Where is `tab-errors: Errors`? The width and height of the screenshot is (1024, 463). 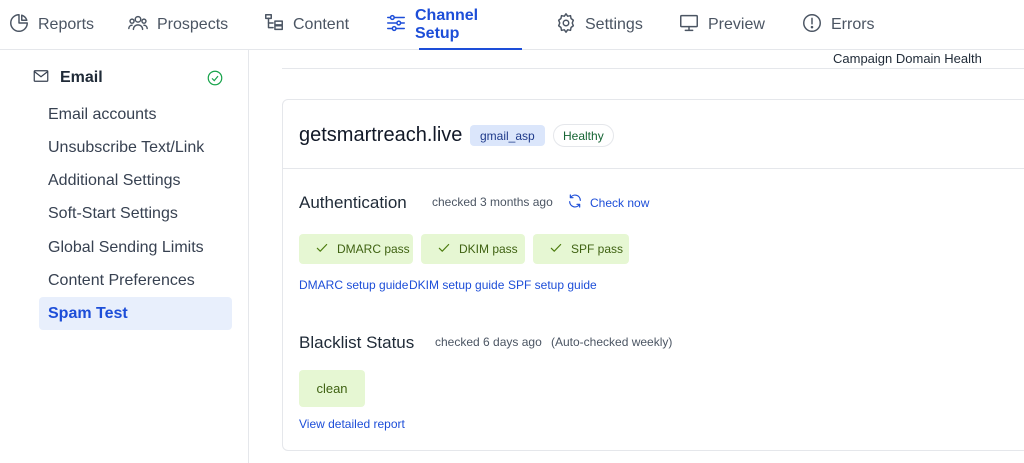
tab-errors: Errors is located at coordinates (838, 25).